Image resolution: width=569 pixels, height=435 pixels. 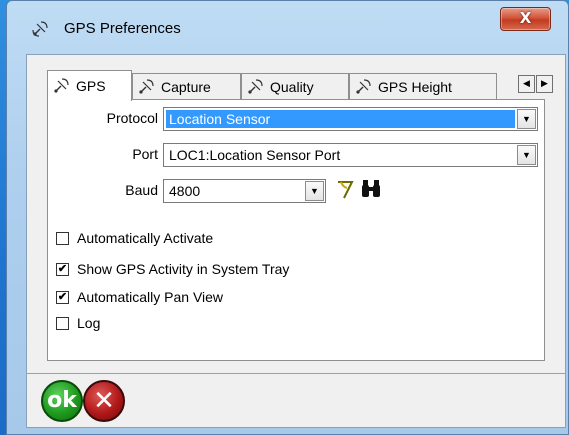 What do you see at coordinates (350, 155) in the screenshot?
I see `port-select: LOC1:Location Sensor Port ▼` at bounding box center [350, 155].